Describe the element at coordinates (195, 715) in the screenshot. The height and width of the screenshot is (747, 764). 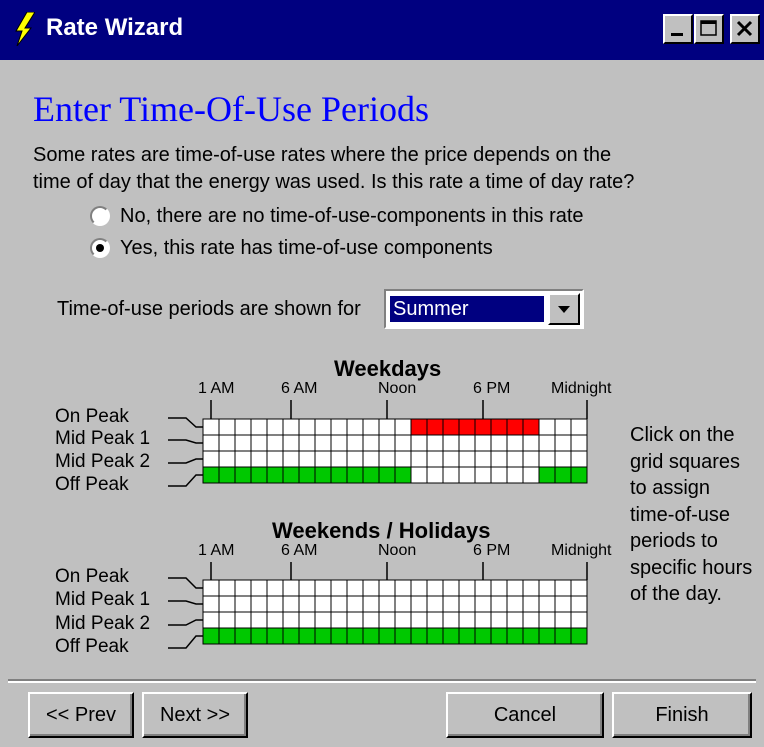
I see `next-button: Next >>` at that location.